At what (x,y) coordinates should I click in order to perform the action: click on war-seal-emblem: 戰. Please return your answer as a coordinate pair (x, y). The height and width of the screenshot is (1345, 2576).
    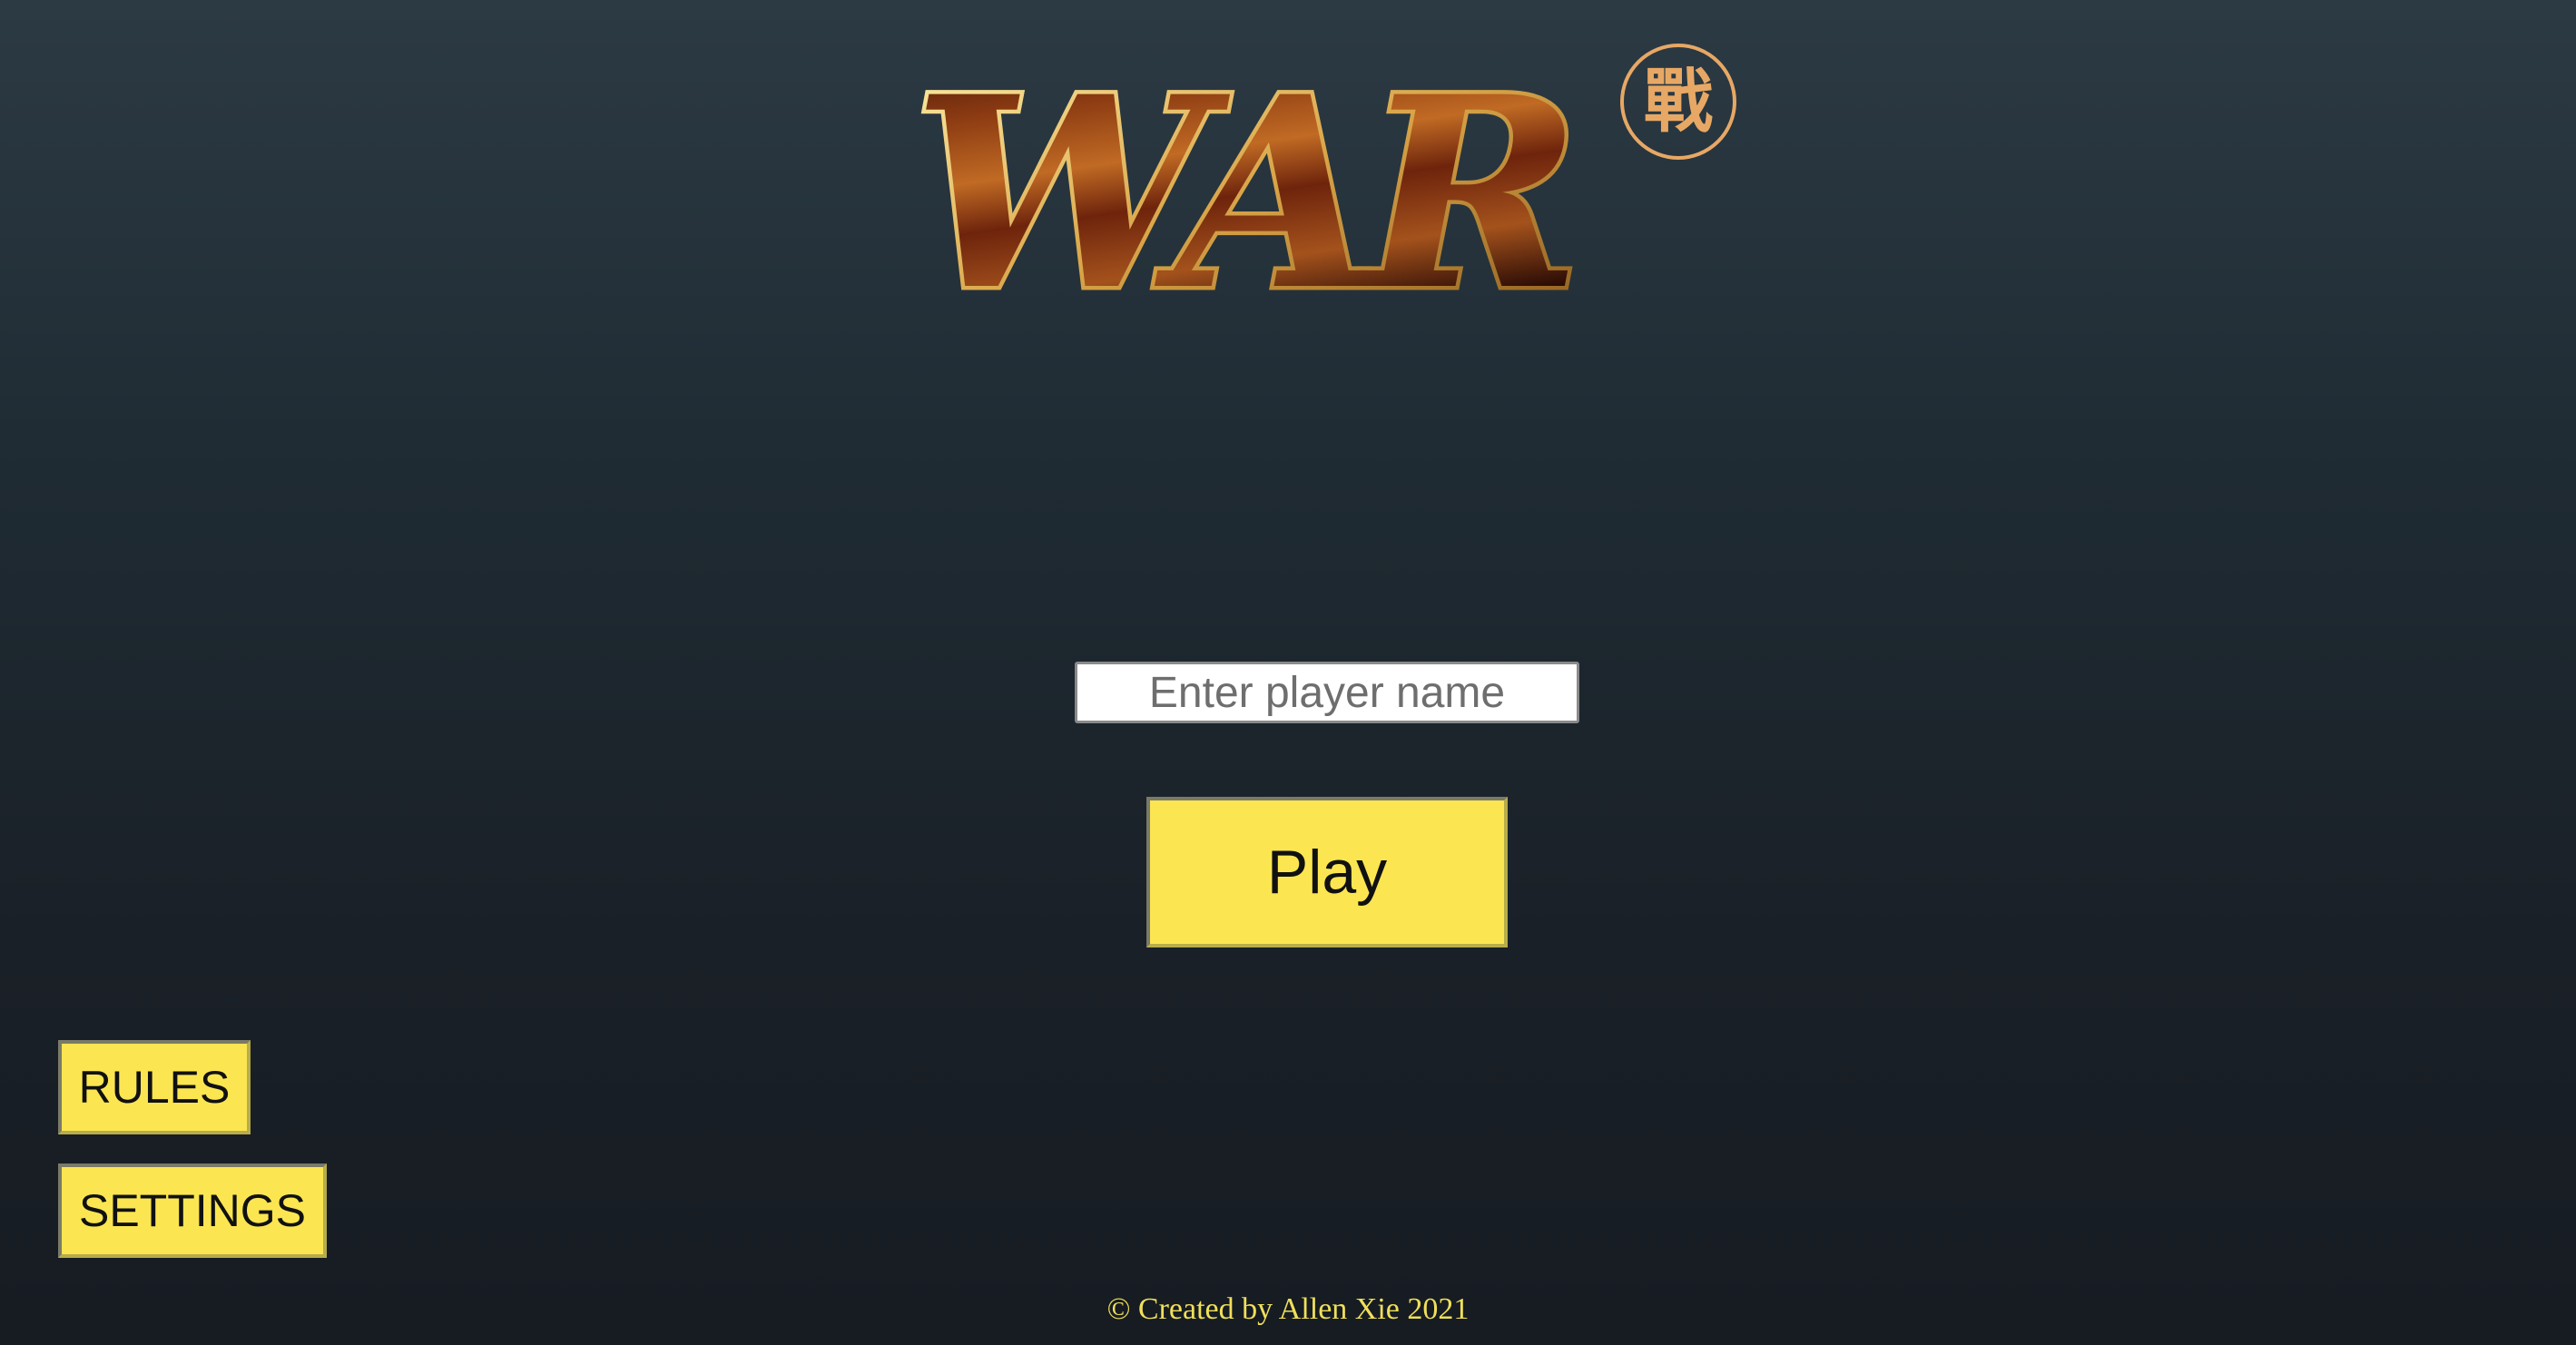
    Looking at the image, I should click on (1678, 102).